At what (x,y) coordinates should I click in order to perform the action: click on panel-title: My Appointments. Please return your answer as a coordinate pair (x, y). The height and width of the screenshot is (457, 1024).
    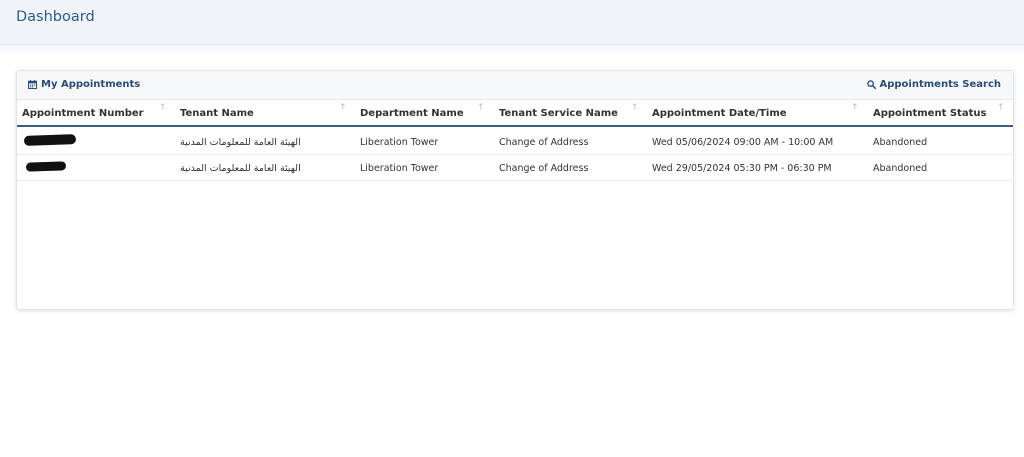
    Looking at the image, I should click on (84, 84).